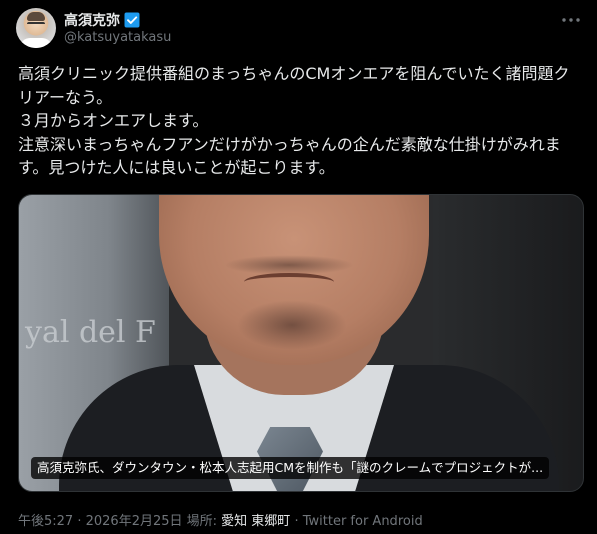 This screenshot has width=597, height=534. I want to click on user-handle: @katsuyatakasu, so click(117, 37).